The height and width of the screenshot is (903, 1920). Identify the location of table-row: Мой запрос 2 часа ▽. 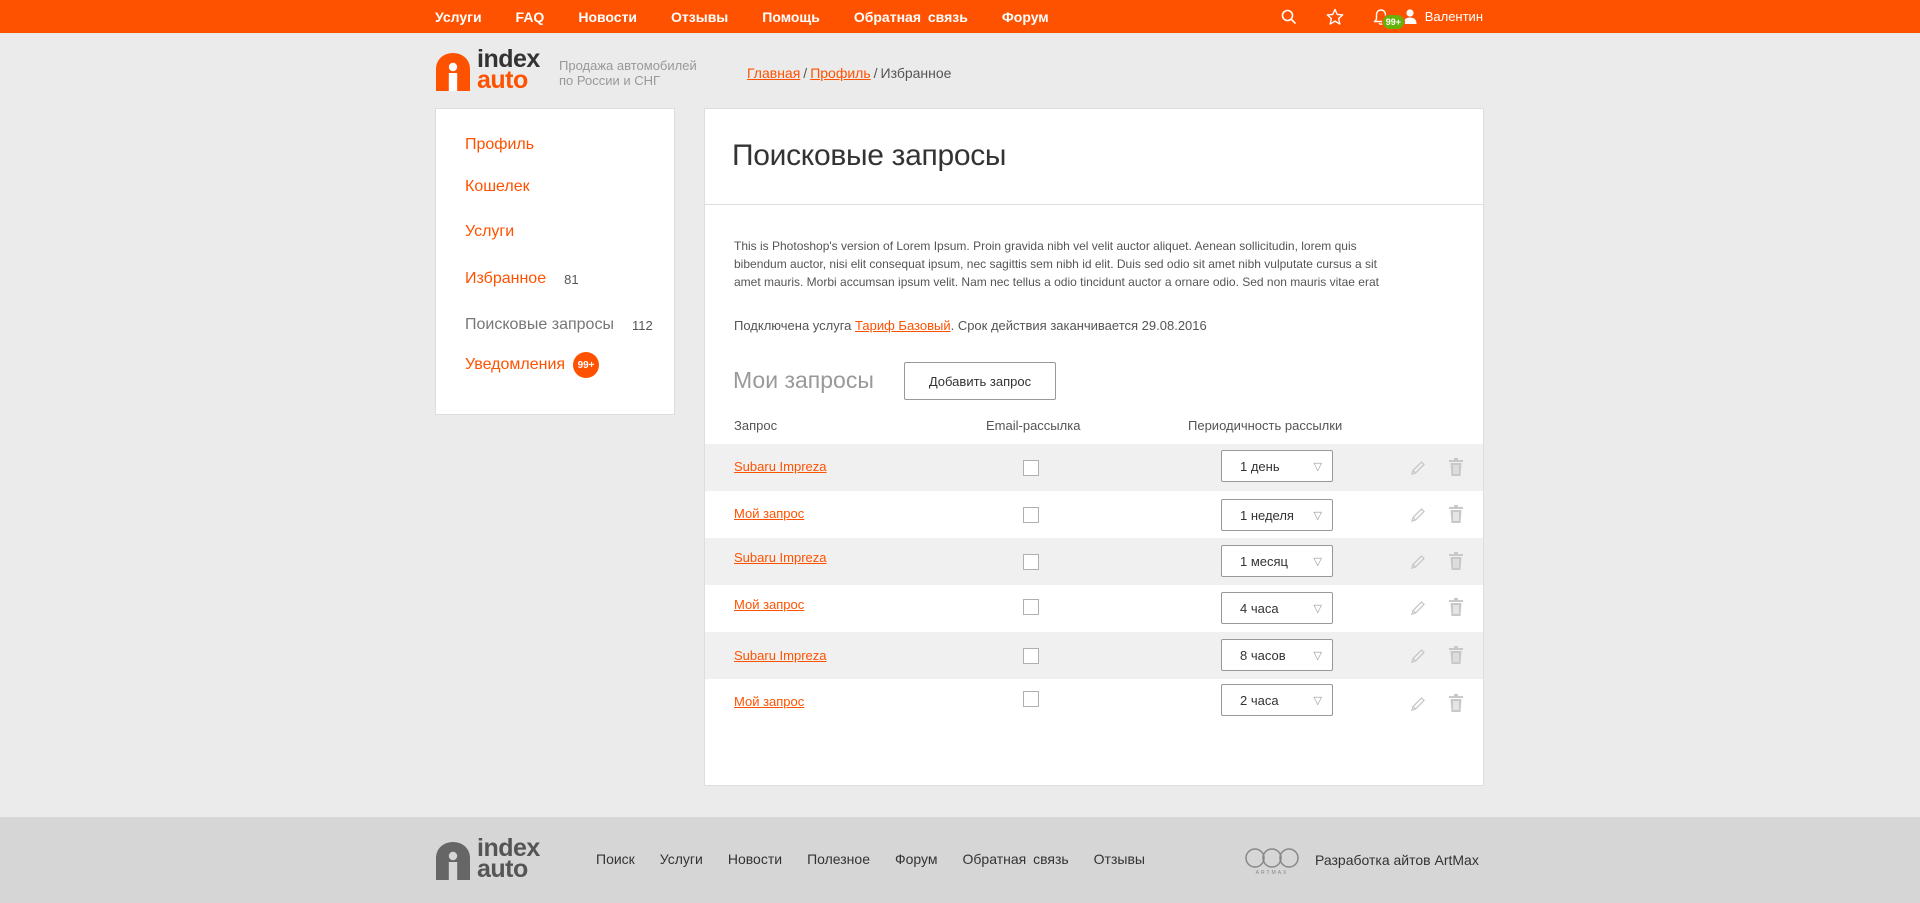
(1094, 702).